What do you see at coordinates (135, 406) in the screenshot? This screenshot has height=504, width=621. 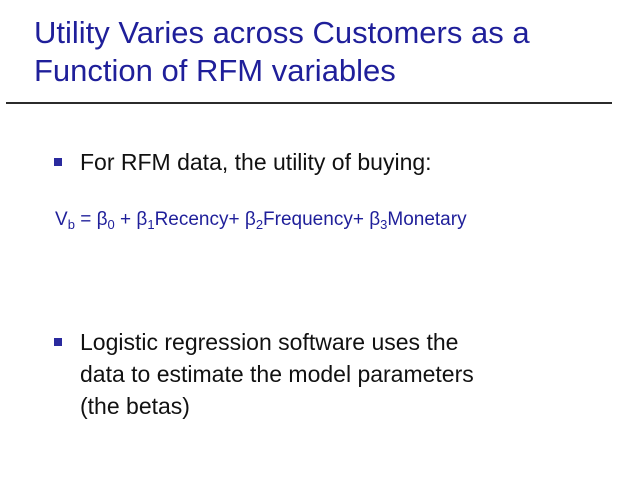 I see `bullet-2-line-3: (the betas)` at bounding box center [135, 406].